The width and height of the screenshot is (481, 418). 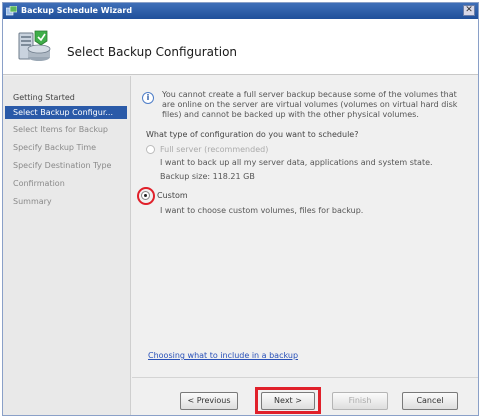 What do you see at coordinates (223, 355) in the screenshot?
I see `help-link: Choosing what to include in a backup` at bounding box center [223, 355].